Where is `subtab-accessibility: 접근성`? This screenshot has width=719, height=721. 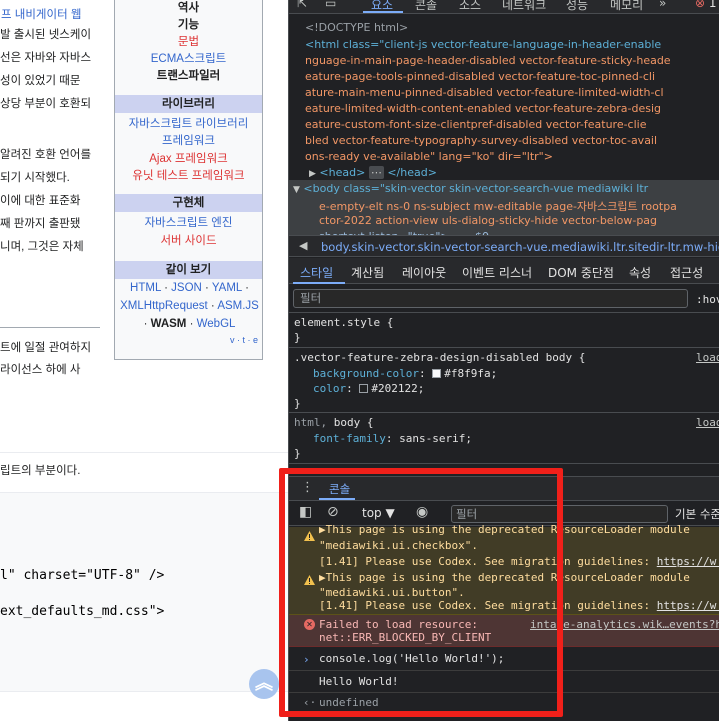 subtab-accessibility: 접근성 is located at coordinates (686, 272).